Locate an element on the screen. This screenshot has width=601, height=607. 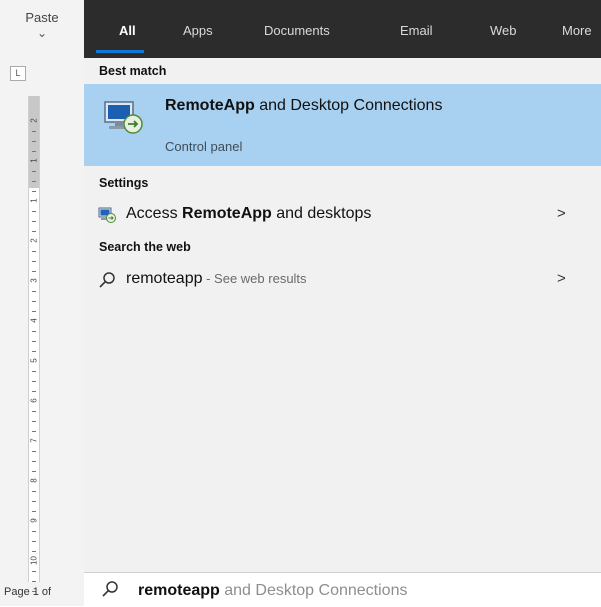
settings-label-pre: Access is located at coordinates (154, 213).